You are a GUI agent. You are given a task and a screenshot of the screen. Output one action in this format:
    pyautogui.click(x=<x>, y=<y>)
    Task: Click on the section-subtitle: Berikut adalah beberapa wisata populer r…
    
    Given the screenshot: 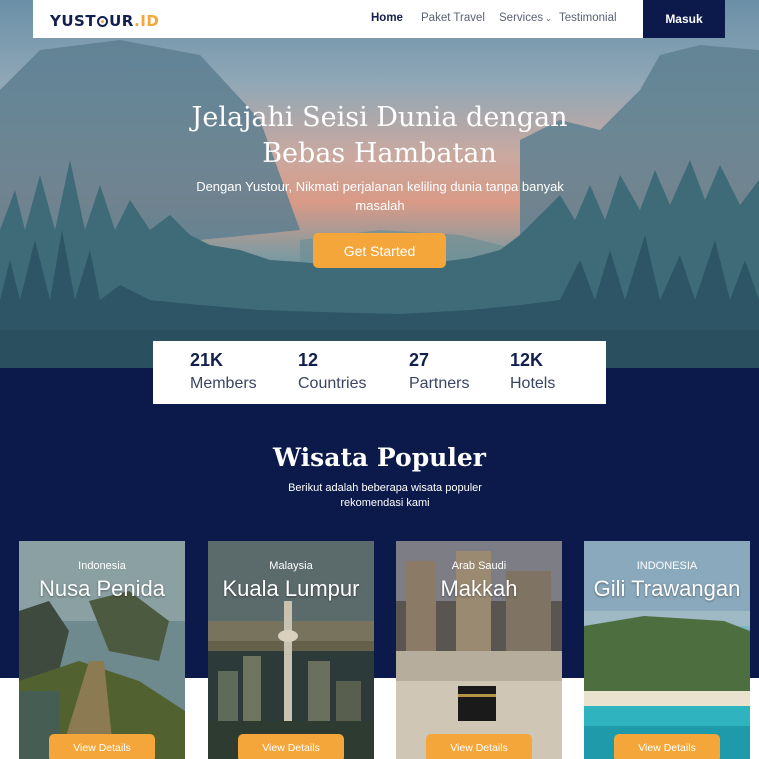 What is the action you would take?
    pyautogui.click(x=385, y=495)
    